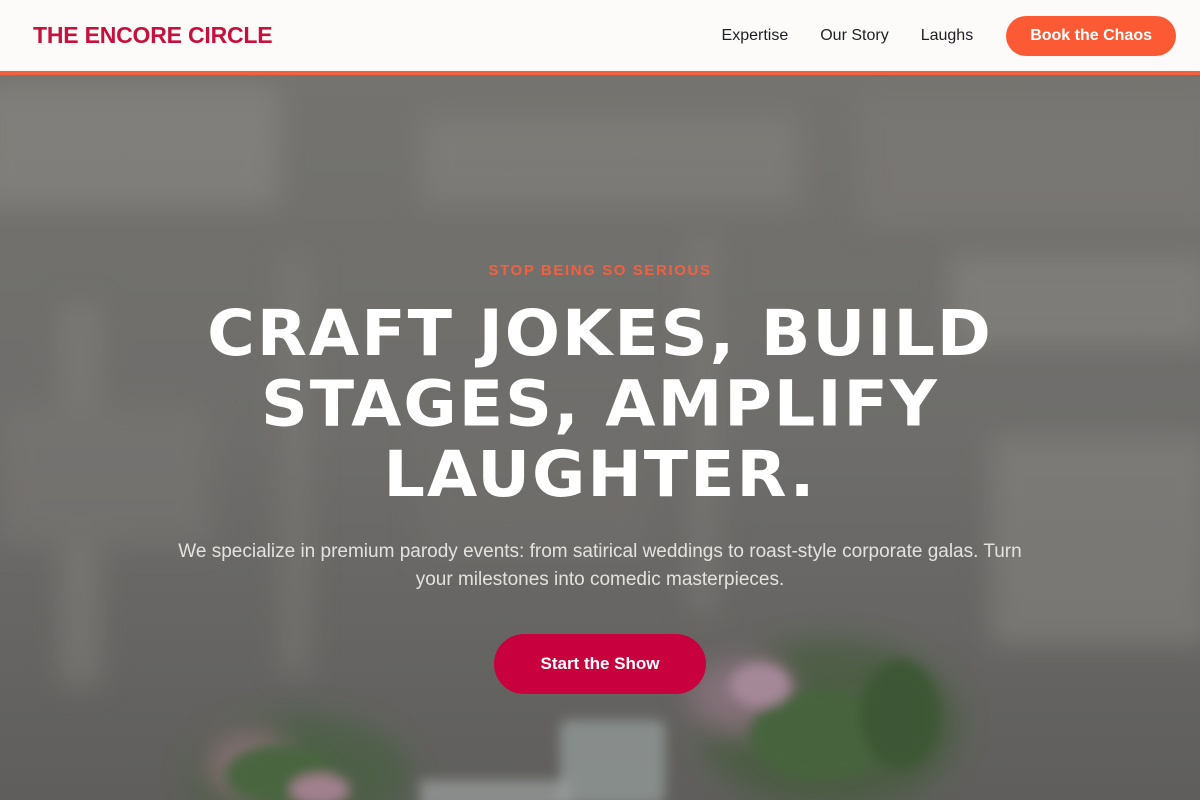 This screenshot has height=800, width=1200. I want to click on nav-link-laughs: Laughs, so click(947, 36).